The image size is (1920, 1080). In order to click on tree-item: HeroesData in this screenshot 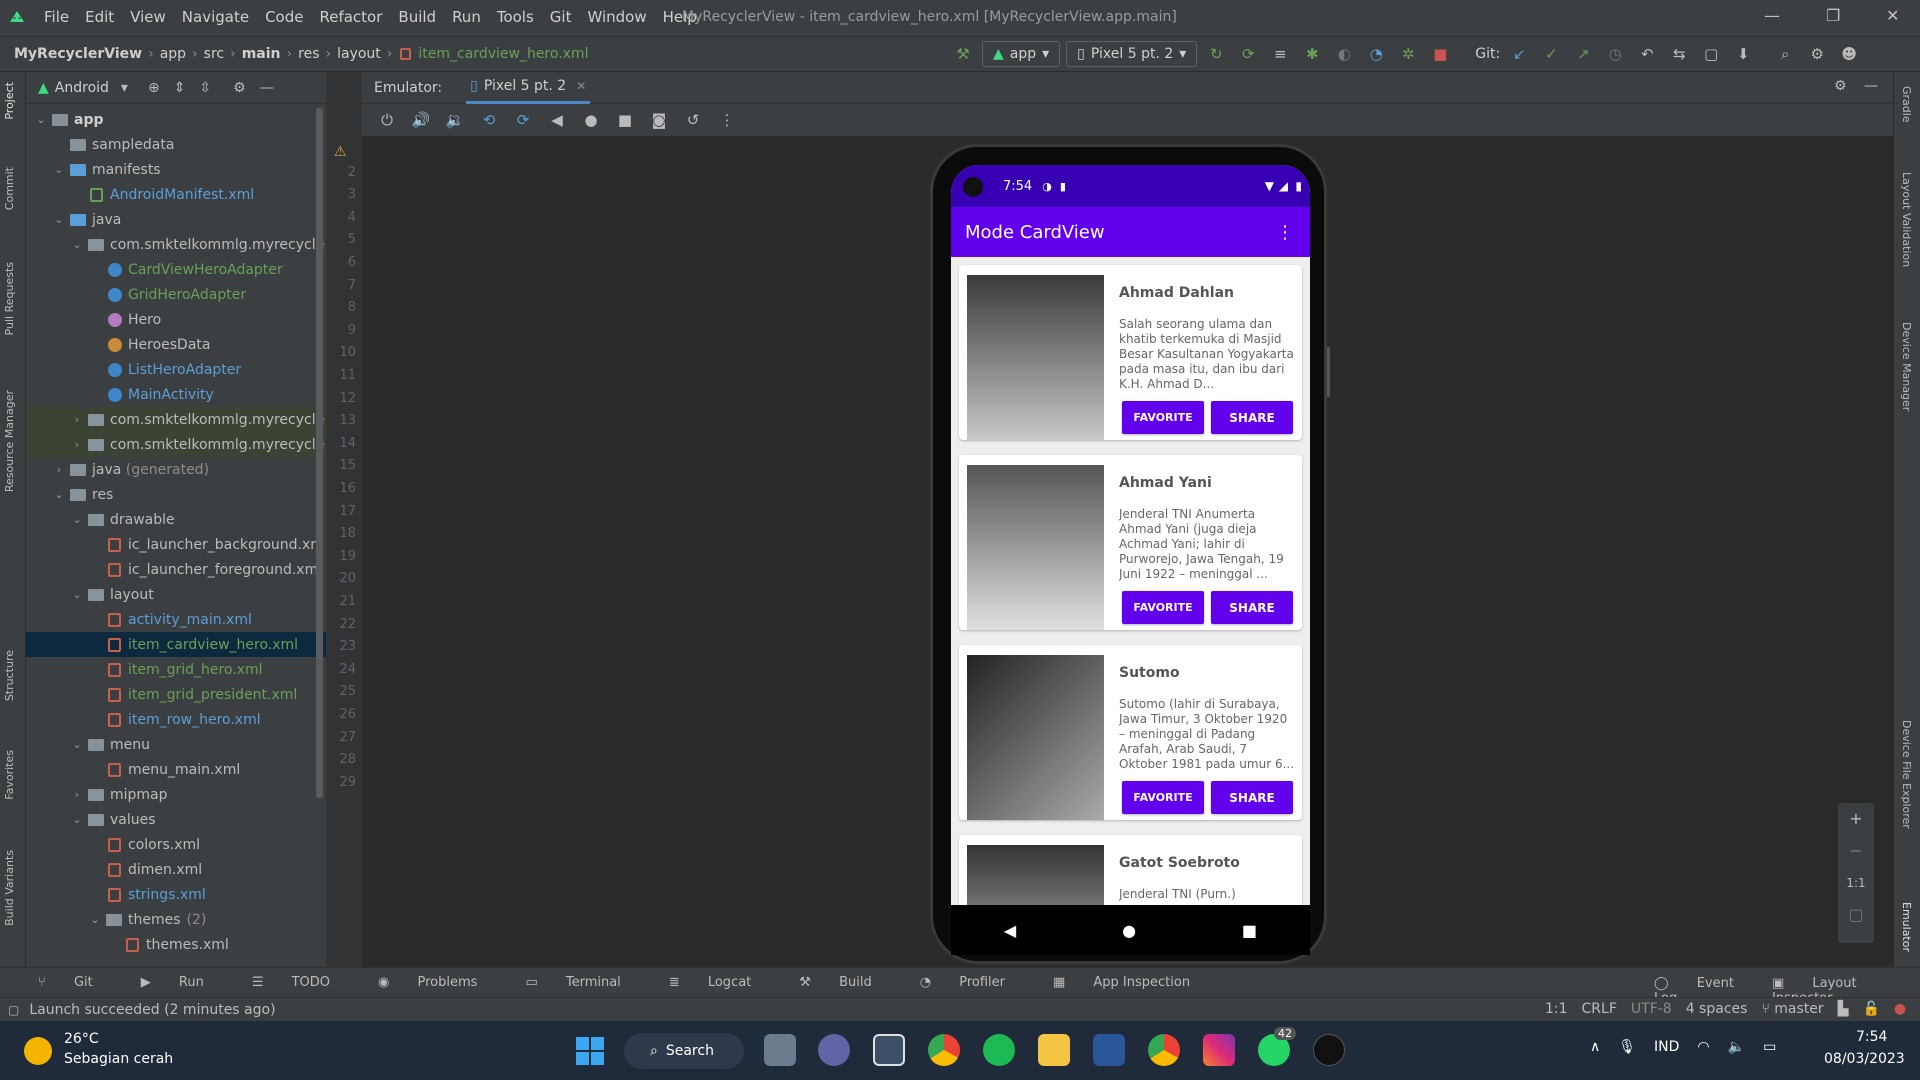, I will do `click(176, 344)`.